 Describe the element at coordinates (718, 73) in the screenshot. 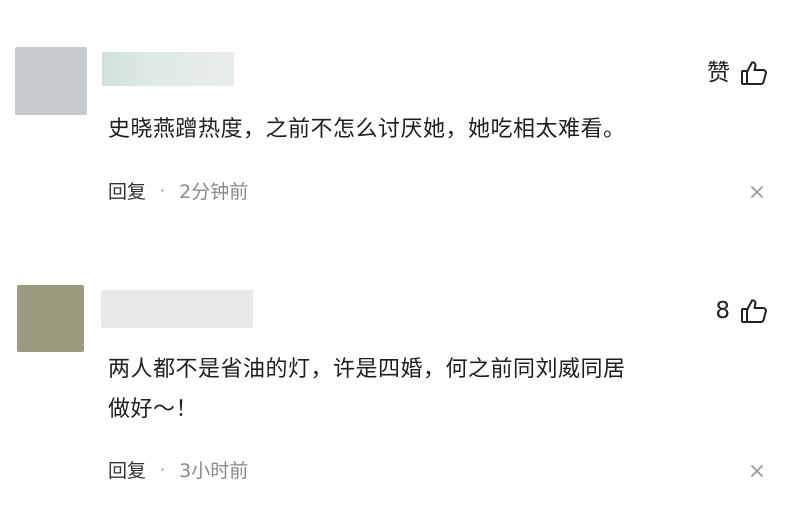

I see `like-label: 赞` at that location.